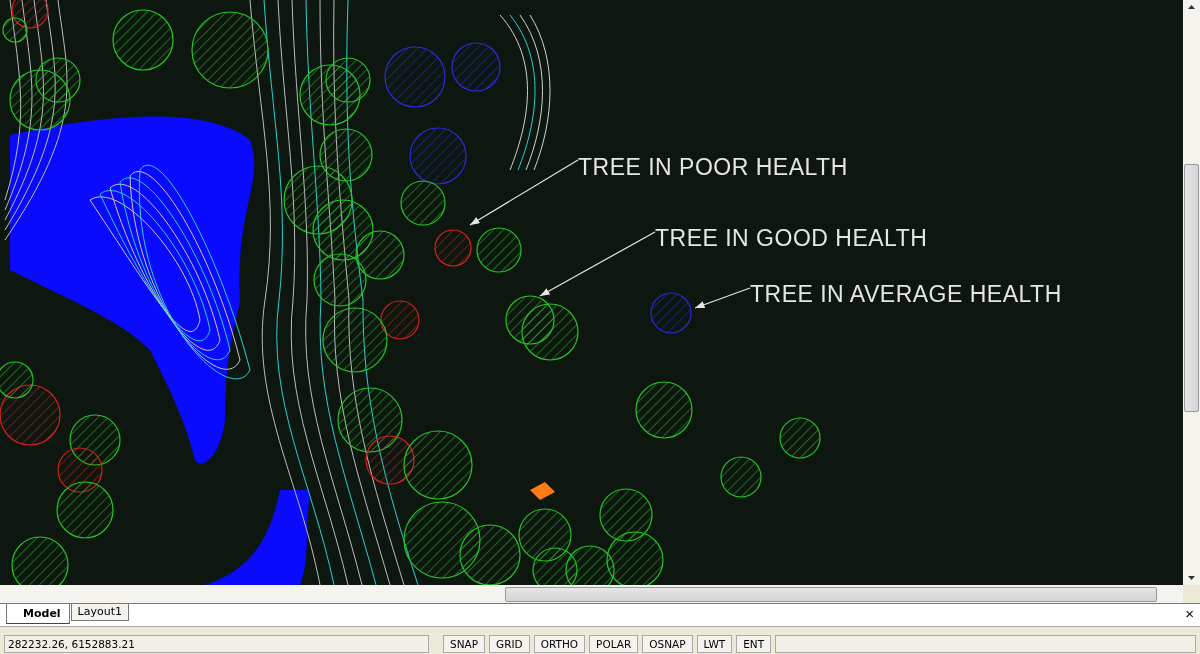  Describe the element at coordinates (791, 238) in the screenshot. I see `annotation-label: TREE IN GOOD HEALTH` at that location.